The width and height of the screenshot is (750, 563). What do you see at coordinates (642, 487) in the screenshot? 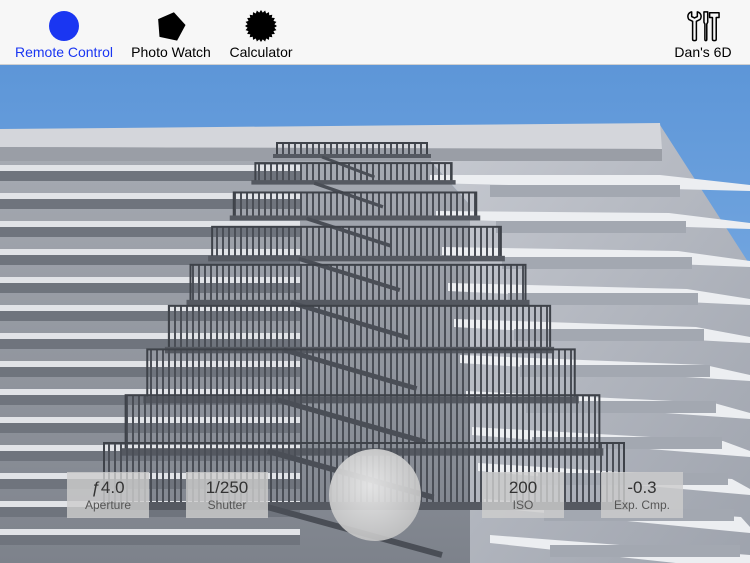
I see `exposure-compensation-value: -0.3` at bounding box center [642, 487].